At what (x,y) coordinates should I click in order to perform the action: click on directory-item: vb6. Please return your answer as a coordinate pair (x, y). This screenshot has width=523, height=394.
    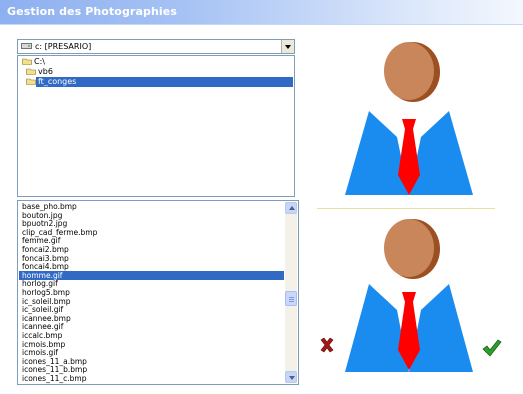
    Looking at the image, I should click on (156, 72).